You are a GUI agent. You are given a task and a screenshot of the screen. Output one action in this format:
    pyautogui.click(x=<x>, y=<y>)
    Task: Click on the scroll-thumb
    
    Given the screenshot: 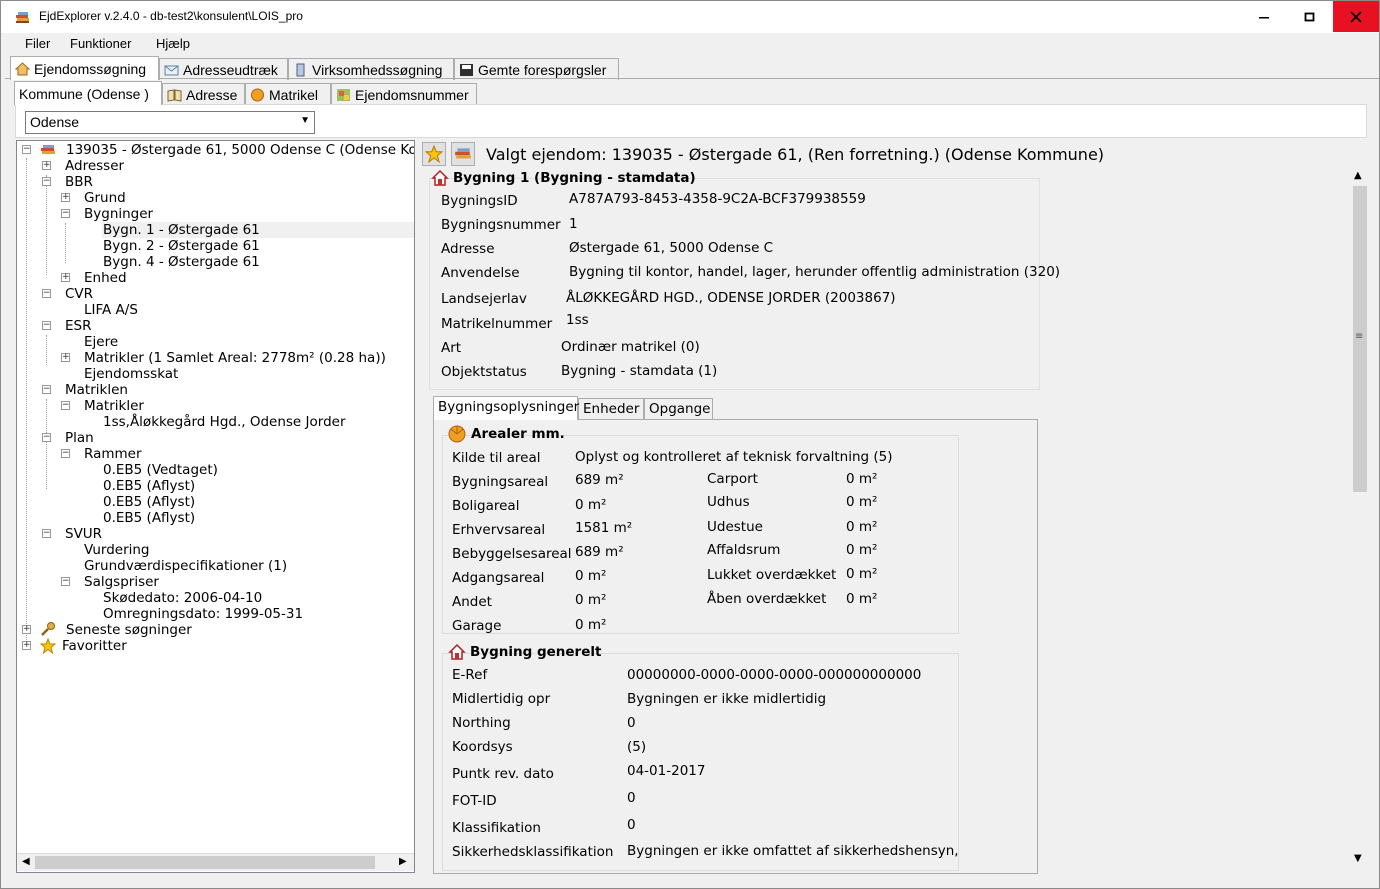 What is the action you would take?
    pyautogui.click(x=205, y=862)
    